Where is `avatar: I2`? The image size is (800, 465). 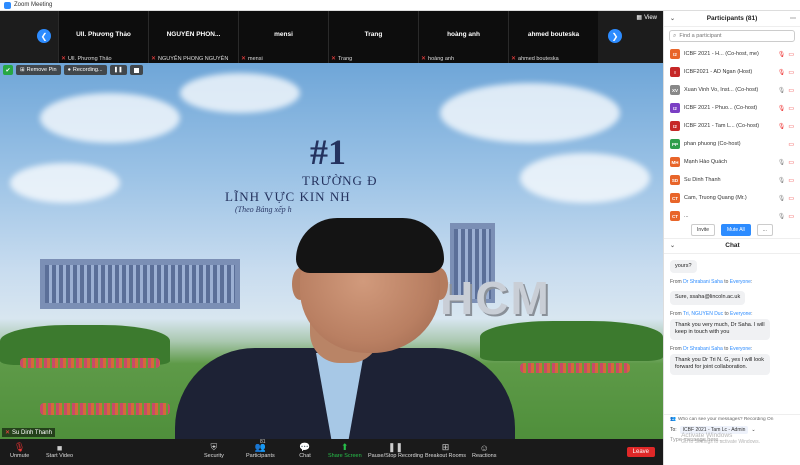 avatar: I2 is located at coordinates (675, 108).